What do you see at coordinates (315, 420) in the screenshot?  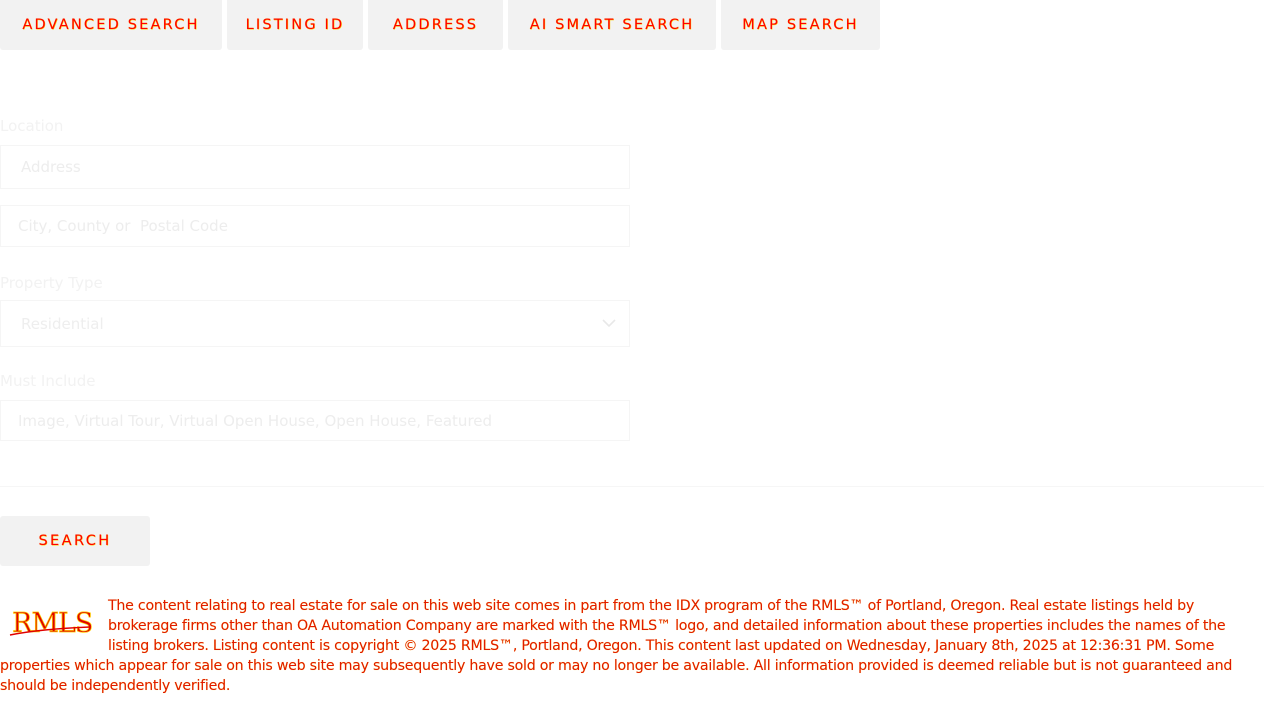 I see `must-include-input` at bounding box center [315, 420].